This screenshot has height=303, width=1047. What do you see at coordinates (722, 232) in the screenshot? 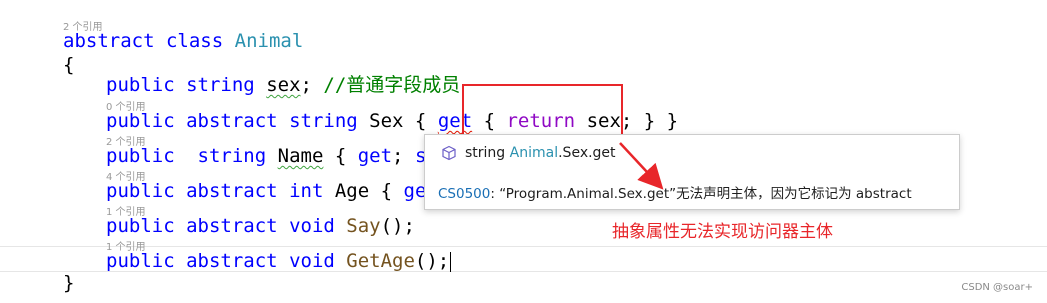
I see `annotation-text: 抽象属性无法实现访问器主体` at bounding box center [722, 232].